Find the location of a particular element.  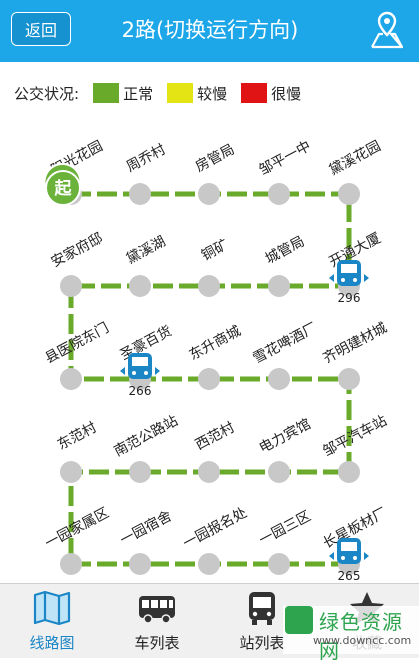

legend-swatch-very-slow is located at coordinates (254, 93).